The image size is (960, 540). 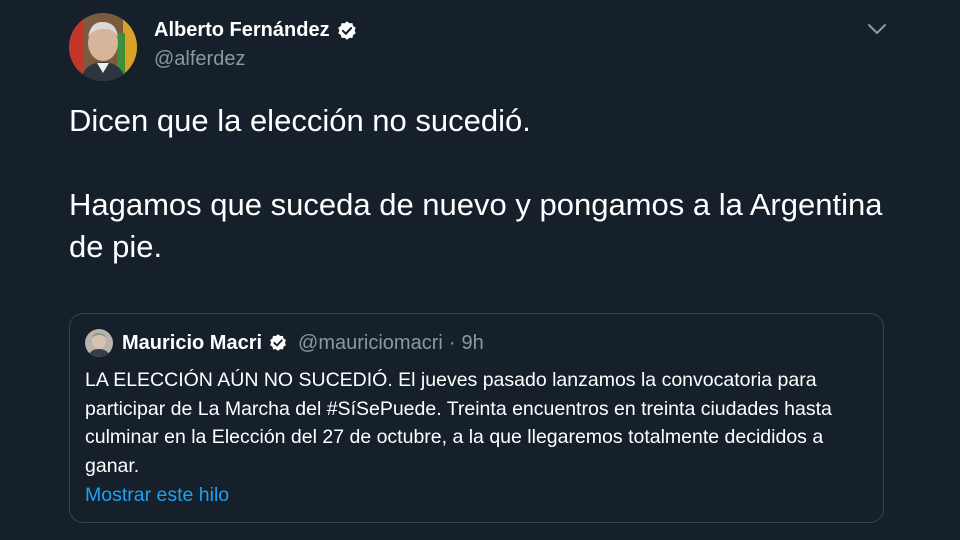 I want to click on author-avatar, so click(x=103, y=47).